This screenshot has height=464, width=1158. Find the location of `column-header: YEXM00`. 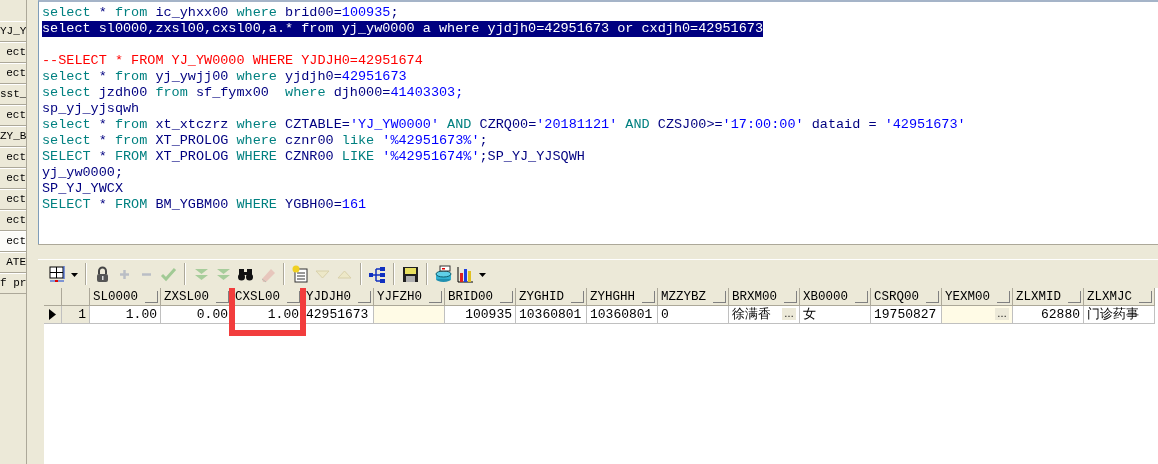

column-header: YEXM00 is located at coordinates (977, 297).